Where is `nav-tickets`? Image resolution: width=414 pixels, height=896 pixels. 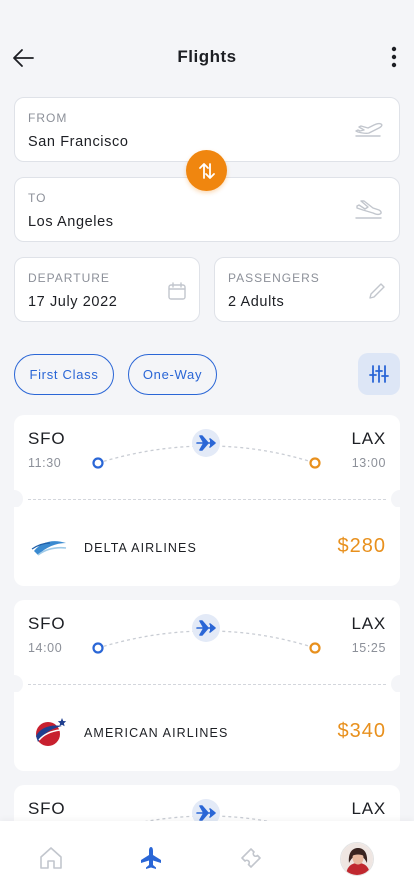 nav-tickets is located at coordinates (251, 858).